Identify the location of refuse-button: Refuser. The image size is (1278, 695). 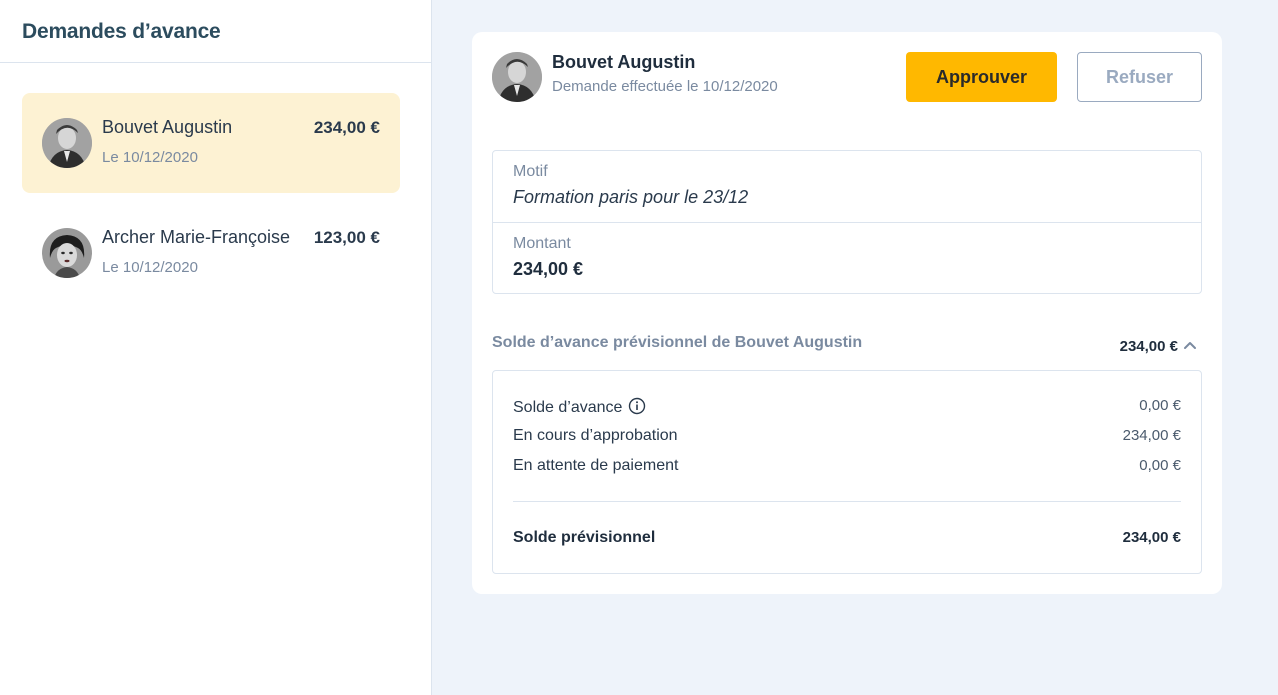
(1139, 77).